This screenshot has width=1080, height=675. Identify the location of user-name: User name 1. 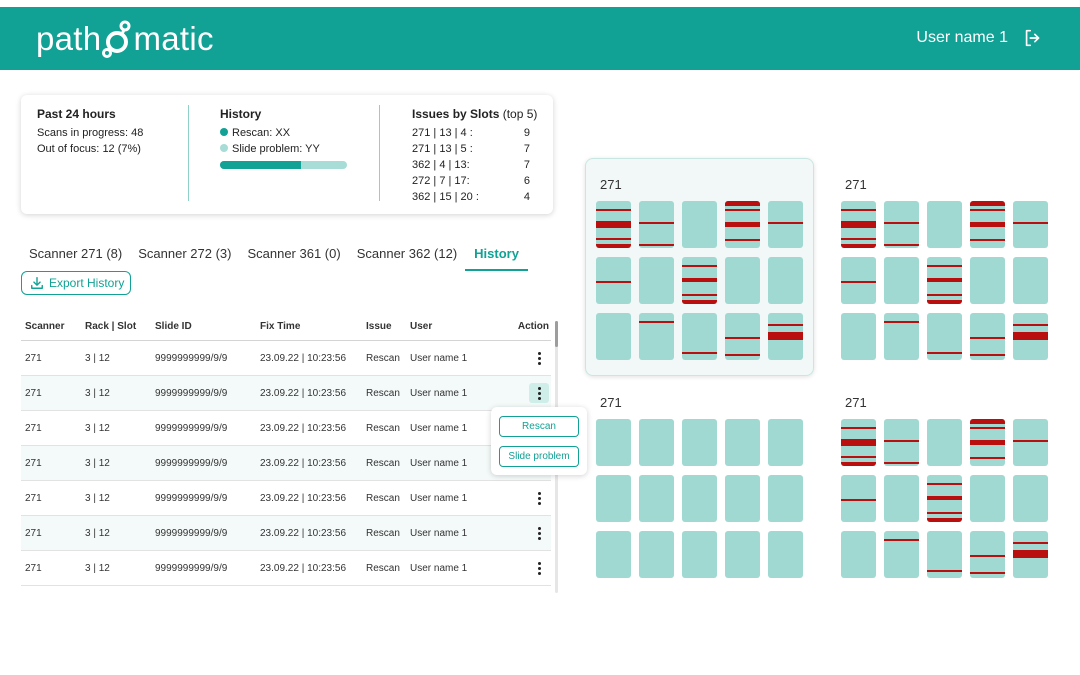
(962, 38).